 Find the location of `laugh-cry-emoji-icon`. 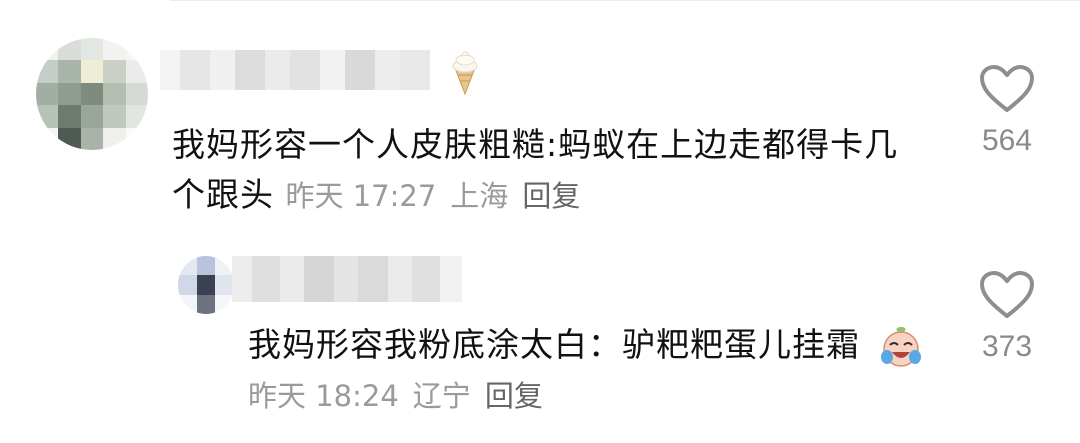

laugh-cry-emoji-icon is located at coordinates (900, 346).